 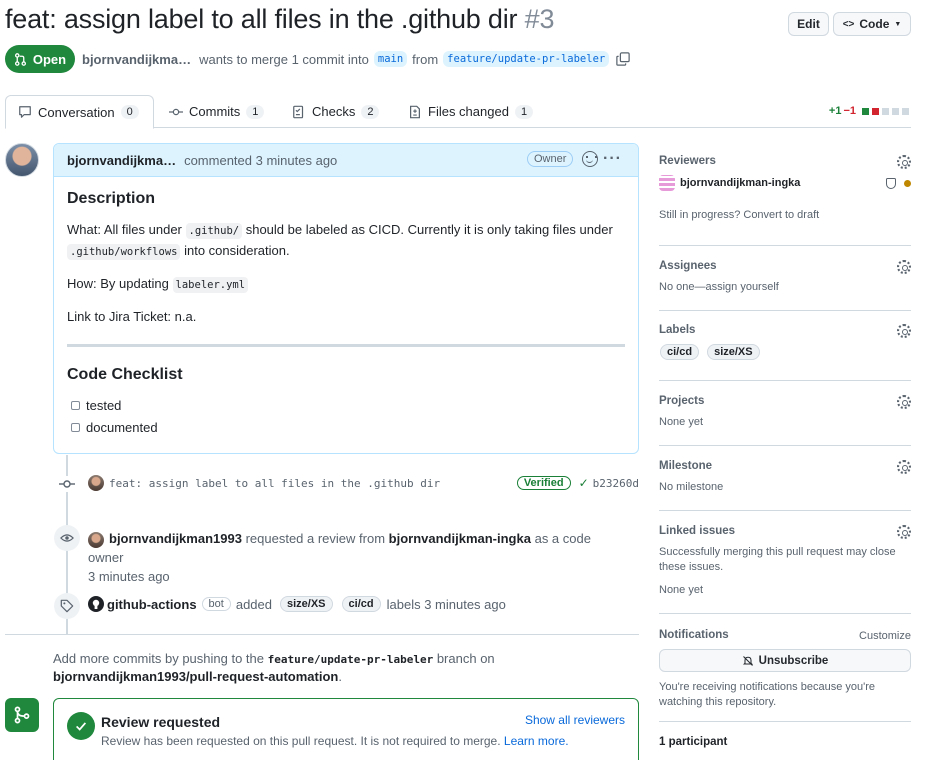 What do you see at coordinates (536, 741) in the screenshot?
I see `learn-more-link: Learn more.` at bounding box center [536, 741].